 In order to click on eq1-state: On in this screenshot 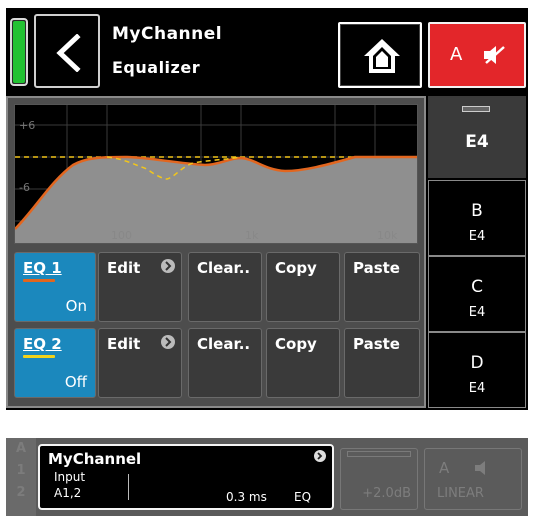, I will do `click(76, 306)`.